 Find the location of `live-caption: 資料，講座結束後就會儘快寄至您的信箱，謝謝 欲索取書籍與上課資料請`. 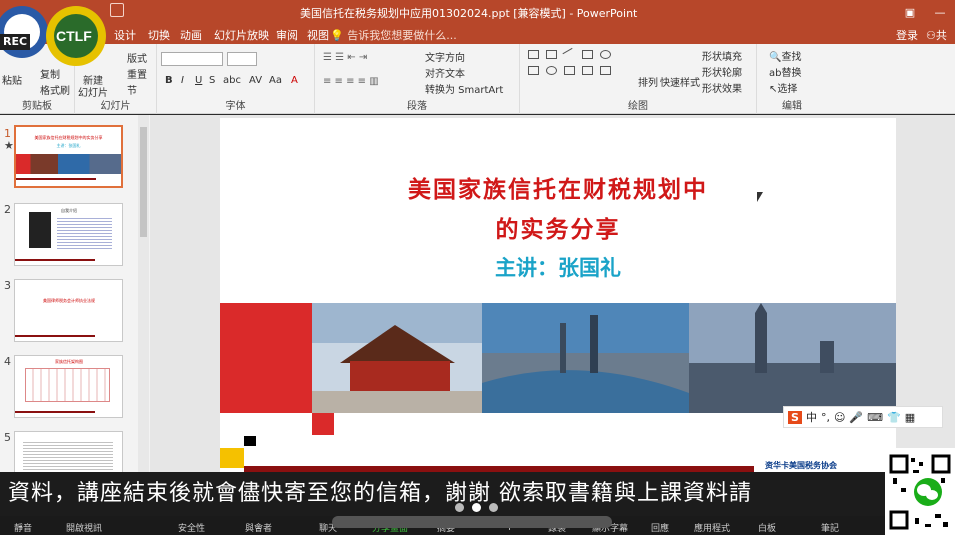

live-caption: 資料，講座結束後就會儘快寄至您的信箱，謝謝 欲索取書籍與上課資料請 is located at coordinates (442, 494).